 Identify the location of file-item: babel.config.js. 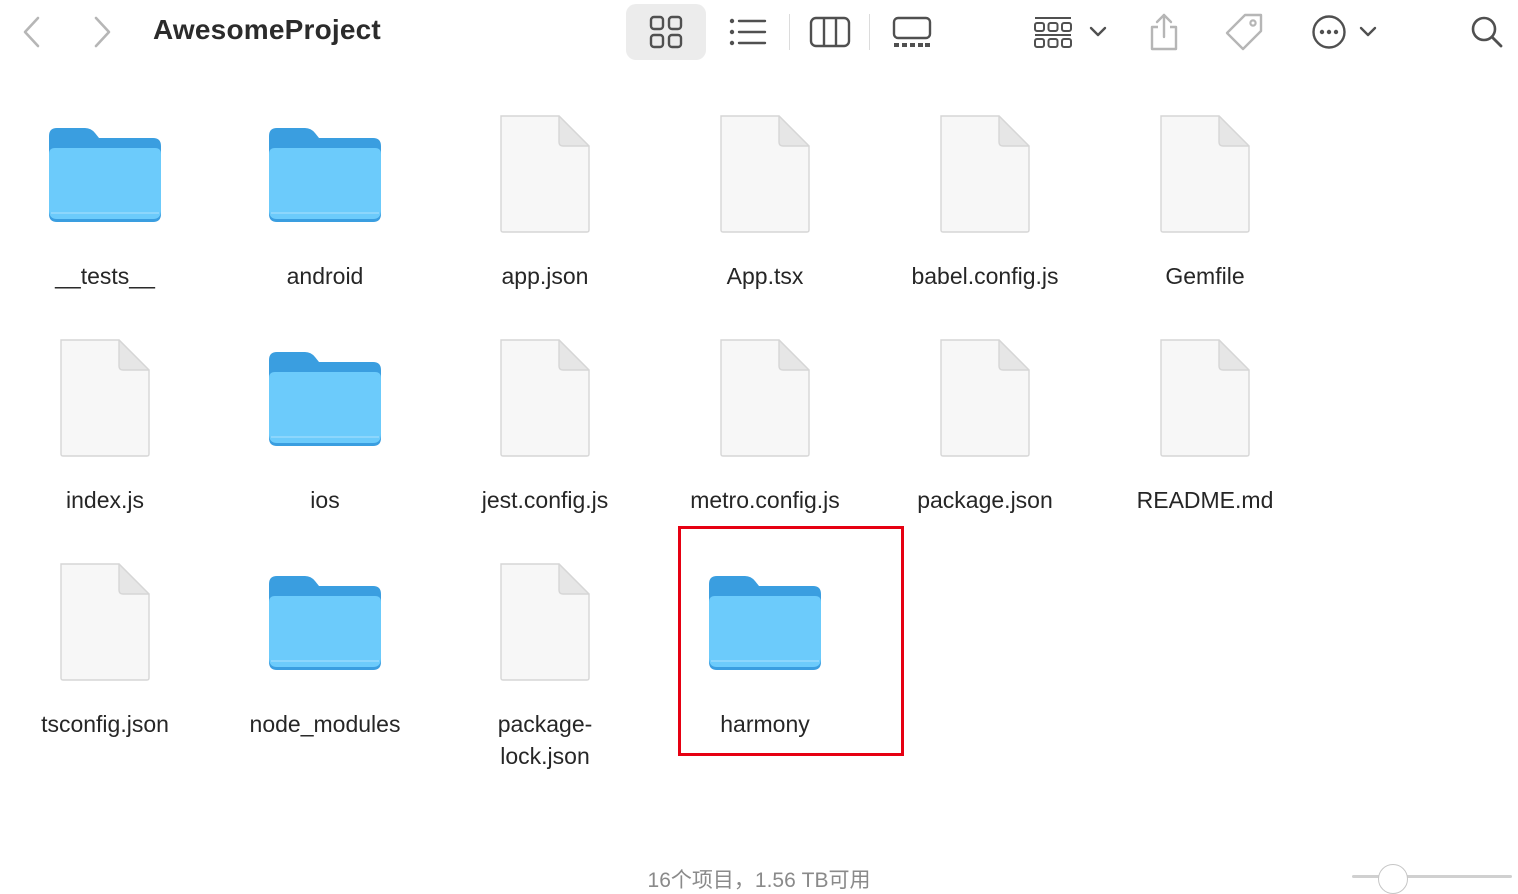
(985, 178).